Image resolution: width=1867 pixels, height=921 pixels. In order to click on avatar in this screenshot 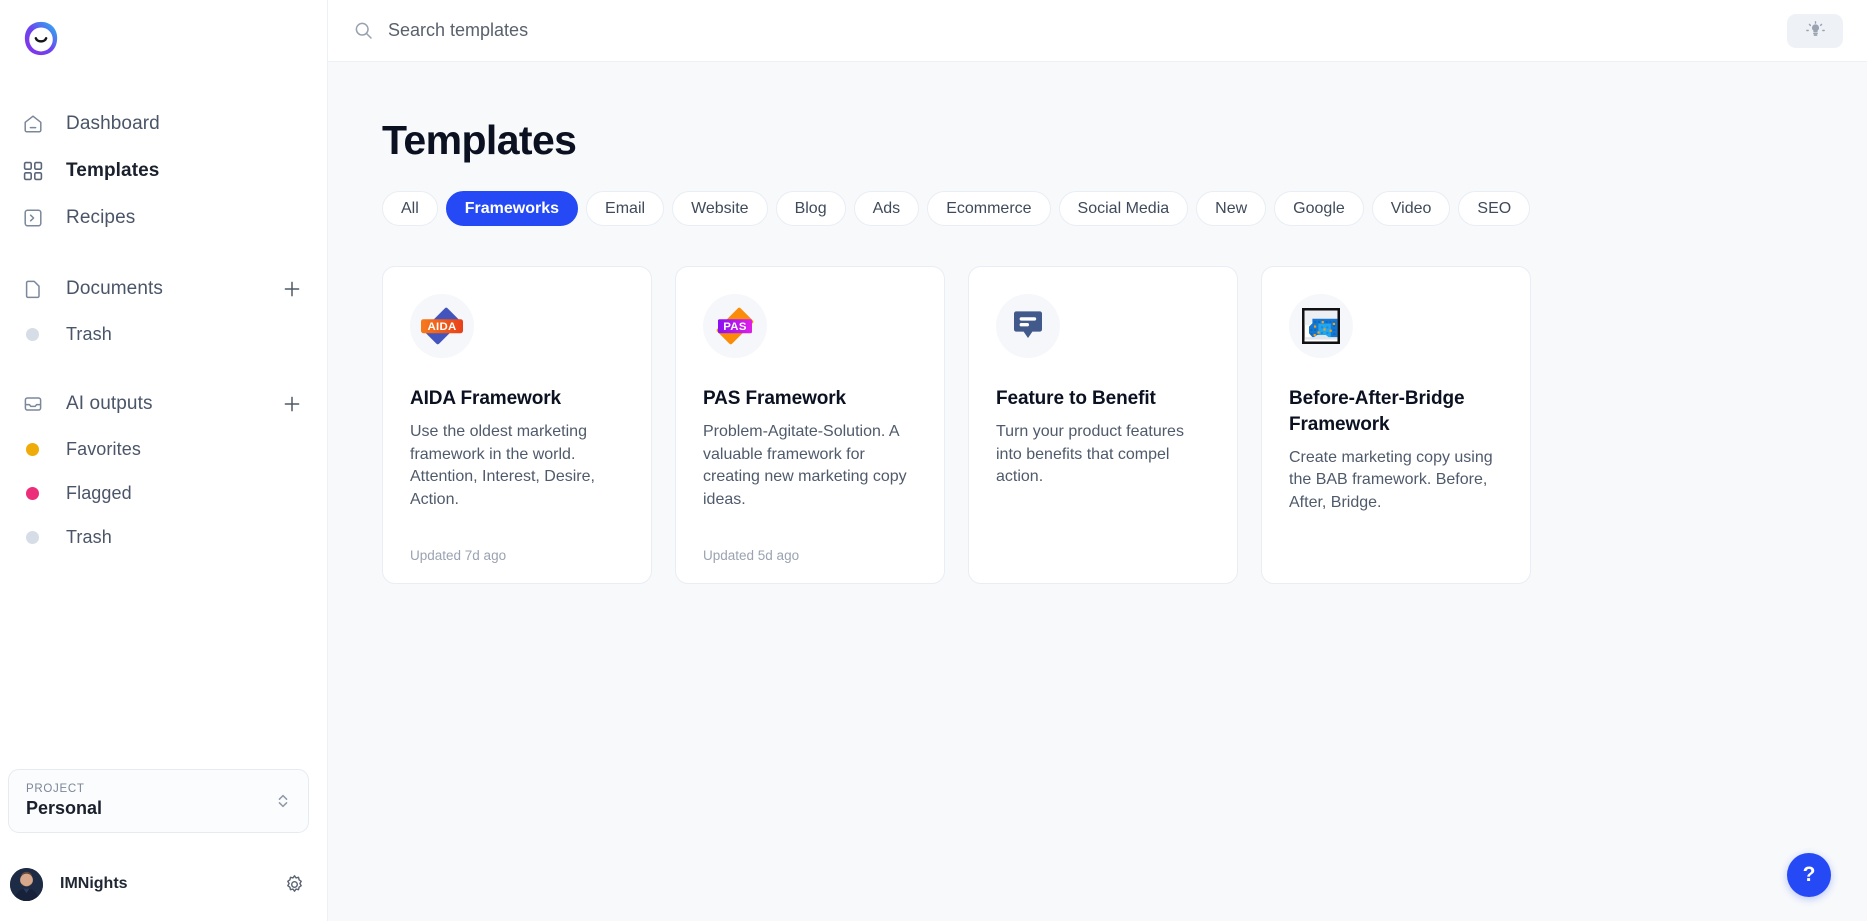, I will do `click(26, 884)`.